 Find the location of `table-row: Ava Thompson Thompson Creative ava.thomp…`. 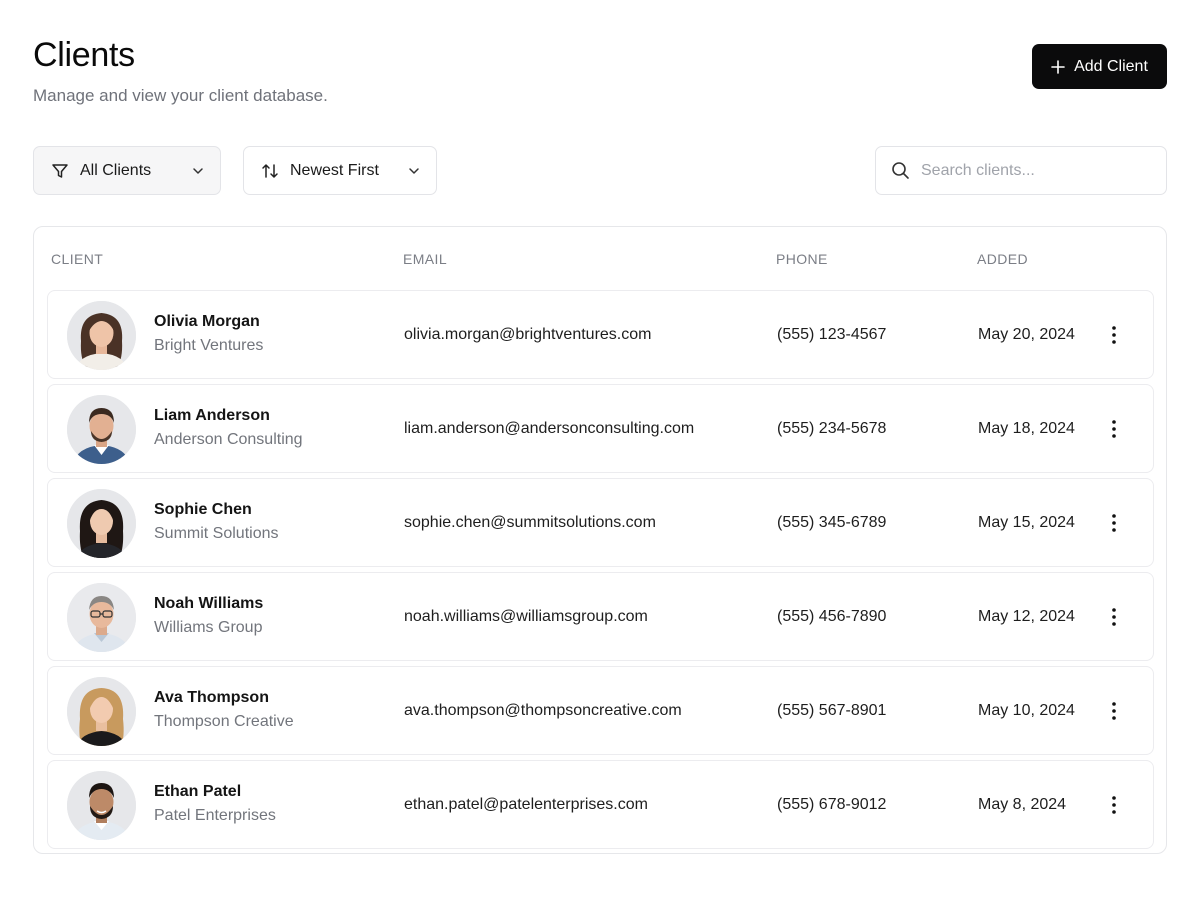

table-row: Ava Thompson Thompson Creative ava.thomp… is located at coordinates (600, 710).